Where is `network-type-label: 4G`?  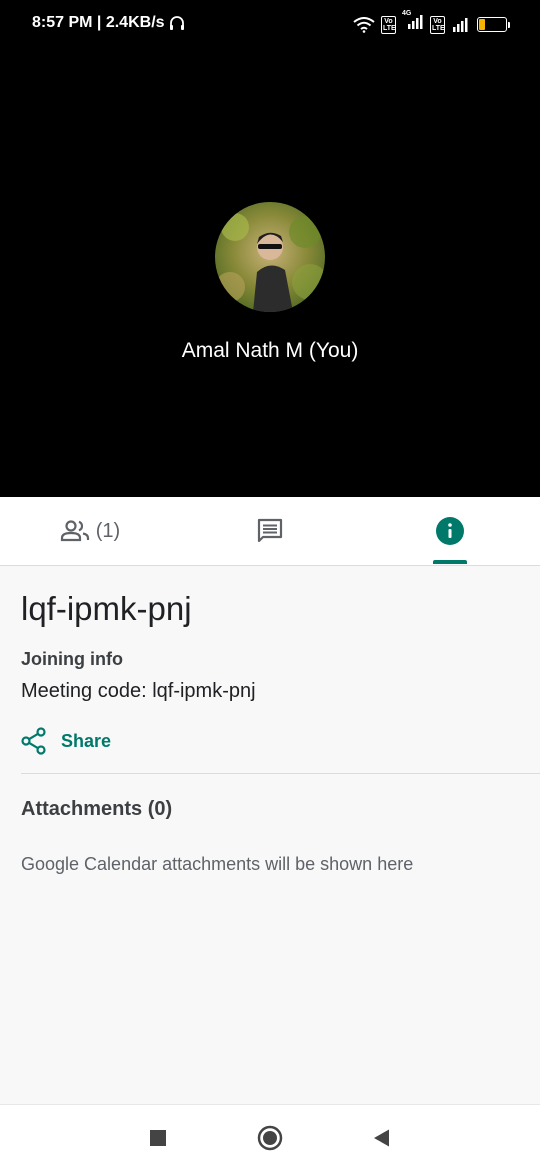 network-type-label: 4G is located at coordinates (407, 13).